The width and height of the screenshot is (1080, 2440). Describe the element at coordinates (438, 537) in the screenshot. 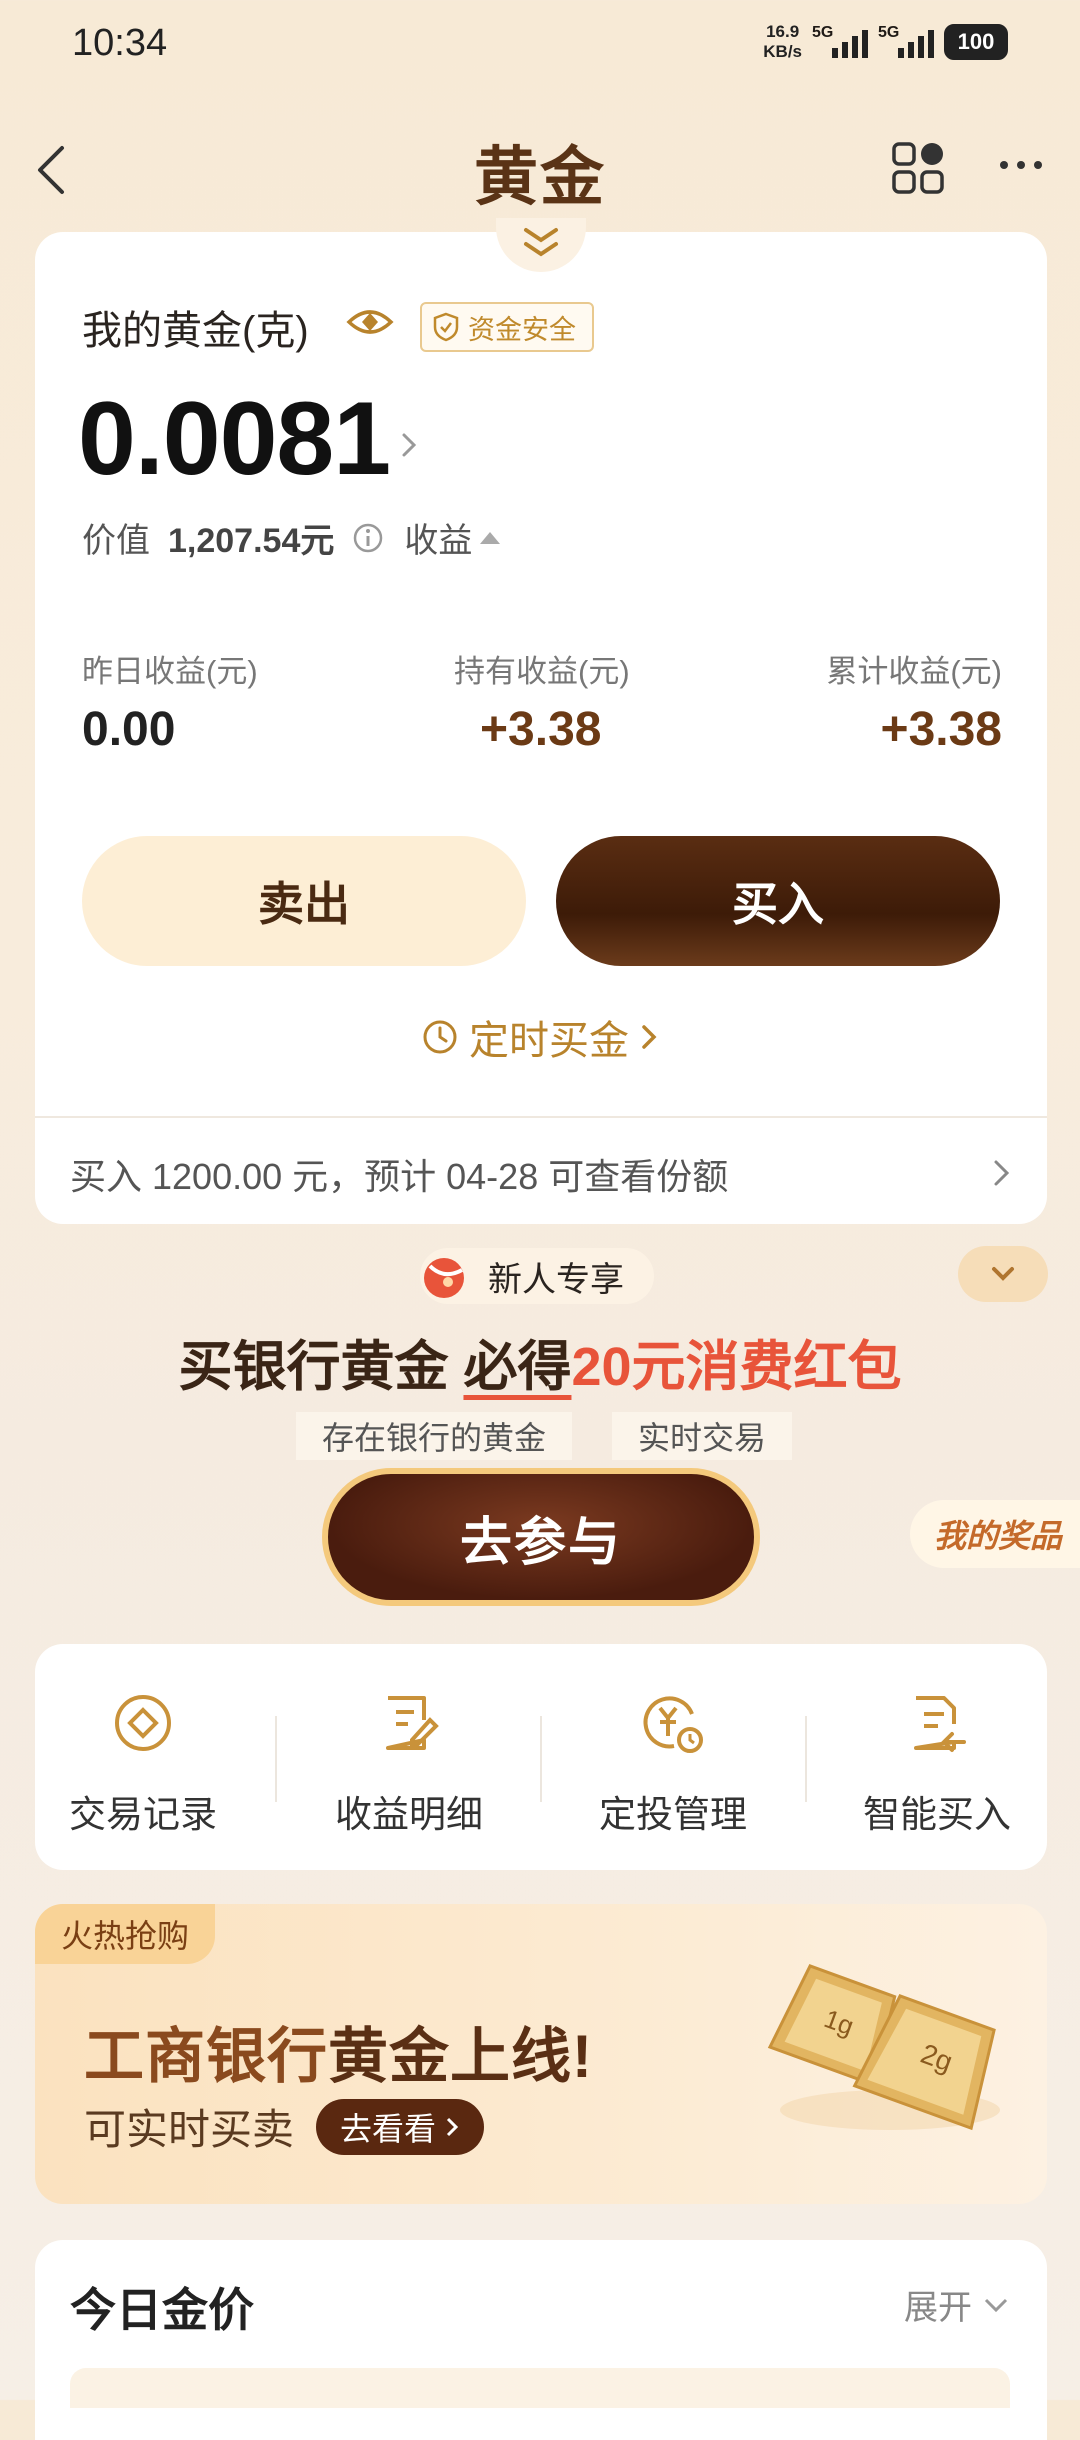

I see `earnings-toggle: 收益` at that location.